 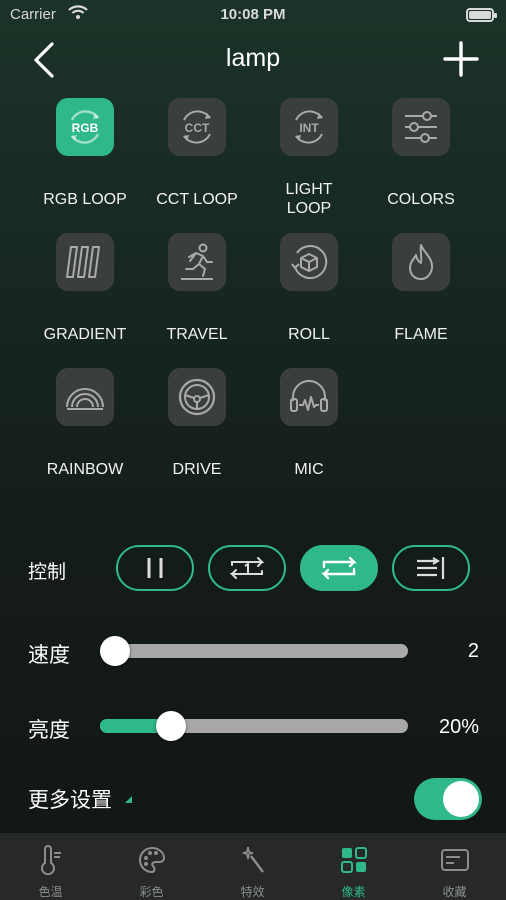 What do you see at coordinates (309, 262) in the screenshot?
I see `roll-cube-icon` at bounding box center [309, 262].